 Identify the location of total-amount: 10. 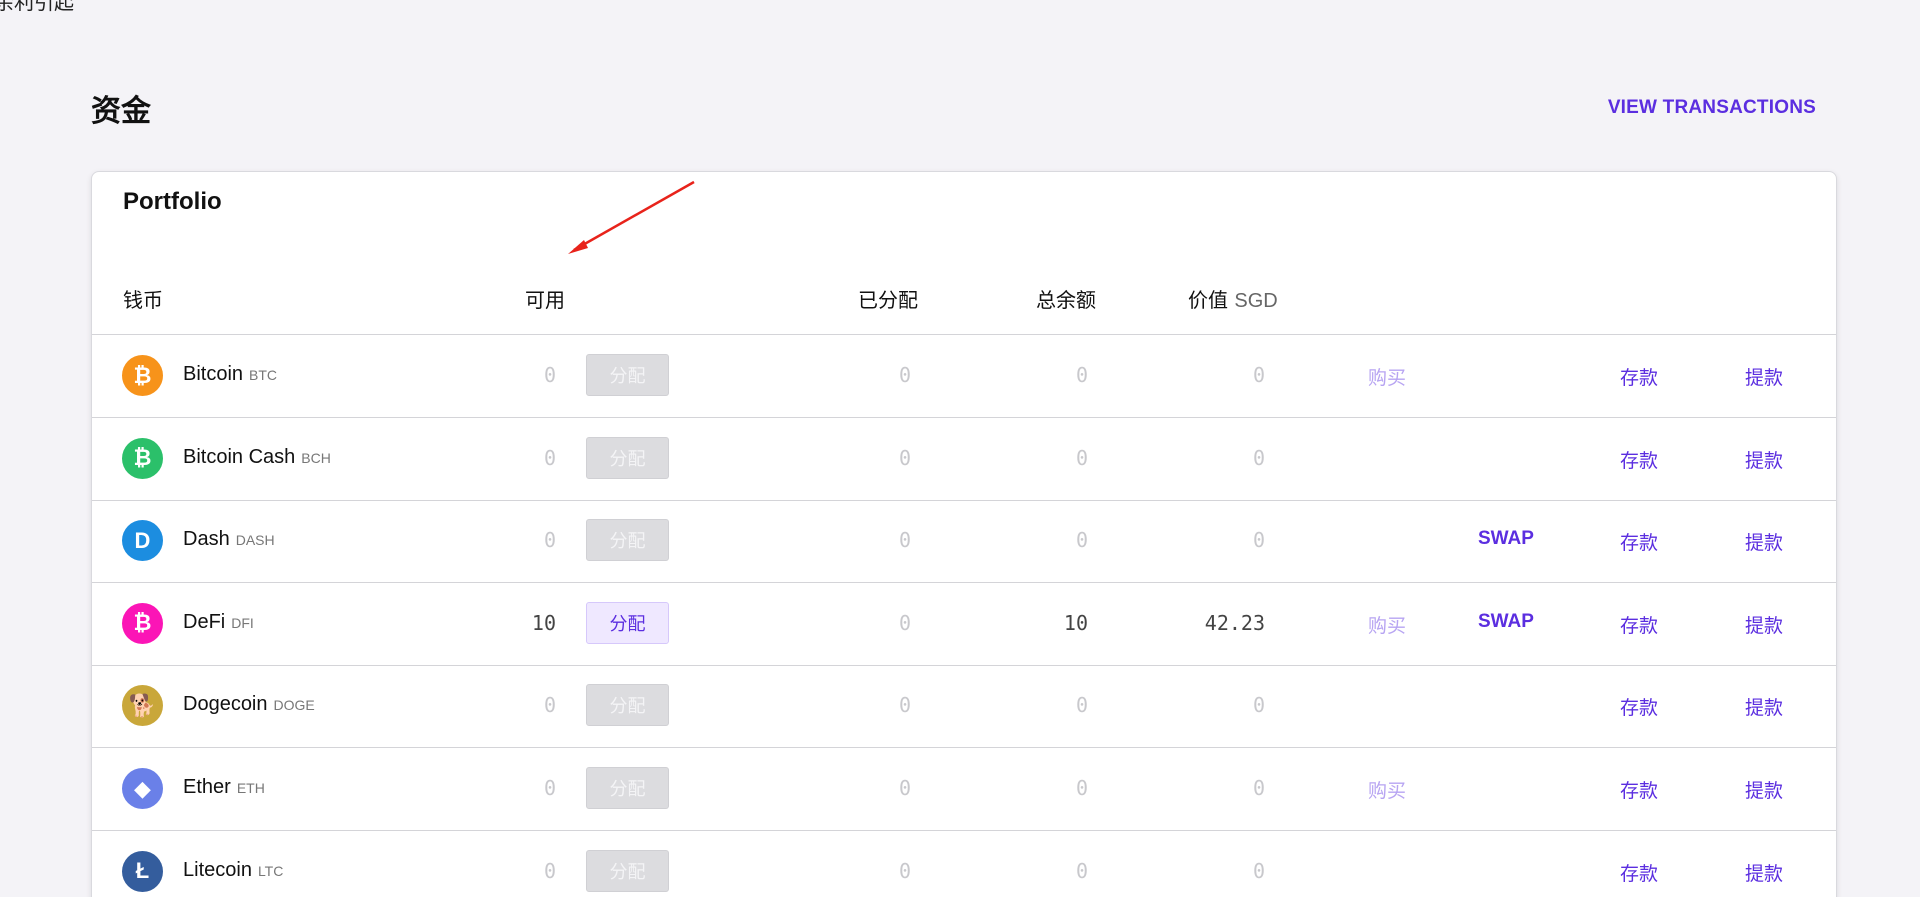
(1075, 622).